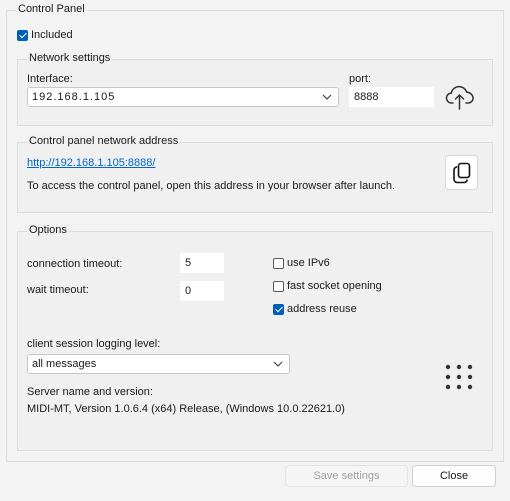  Describe the element at coordinates (51, 9) in the screenshot. I see `control-panel-title: Control Panel` at that location.